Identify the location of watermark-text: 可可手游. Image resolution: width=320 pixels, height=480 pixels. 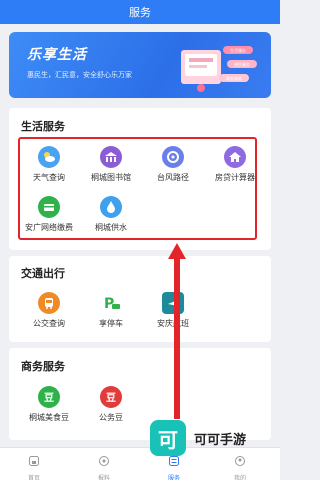
(220, 440).